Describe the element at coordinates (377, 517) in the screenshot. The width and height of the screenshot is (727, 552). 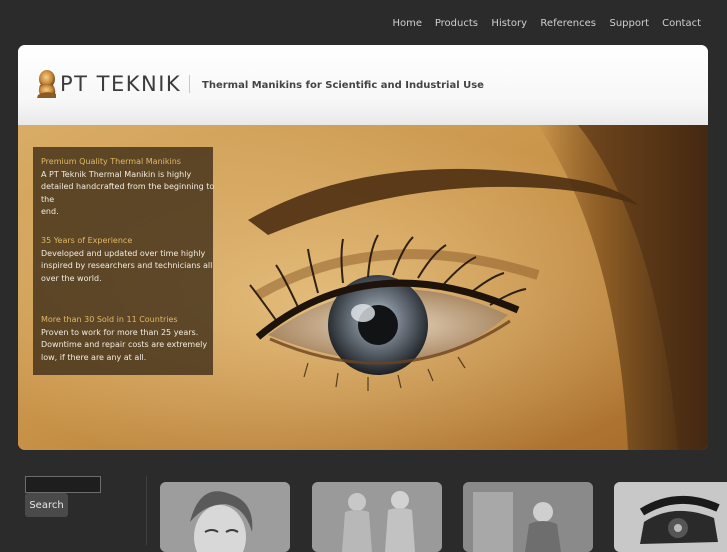
I see `thumbnail-manikins` at that location.